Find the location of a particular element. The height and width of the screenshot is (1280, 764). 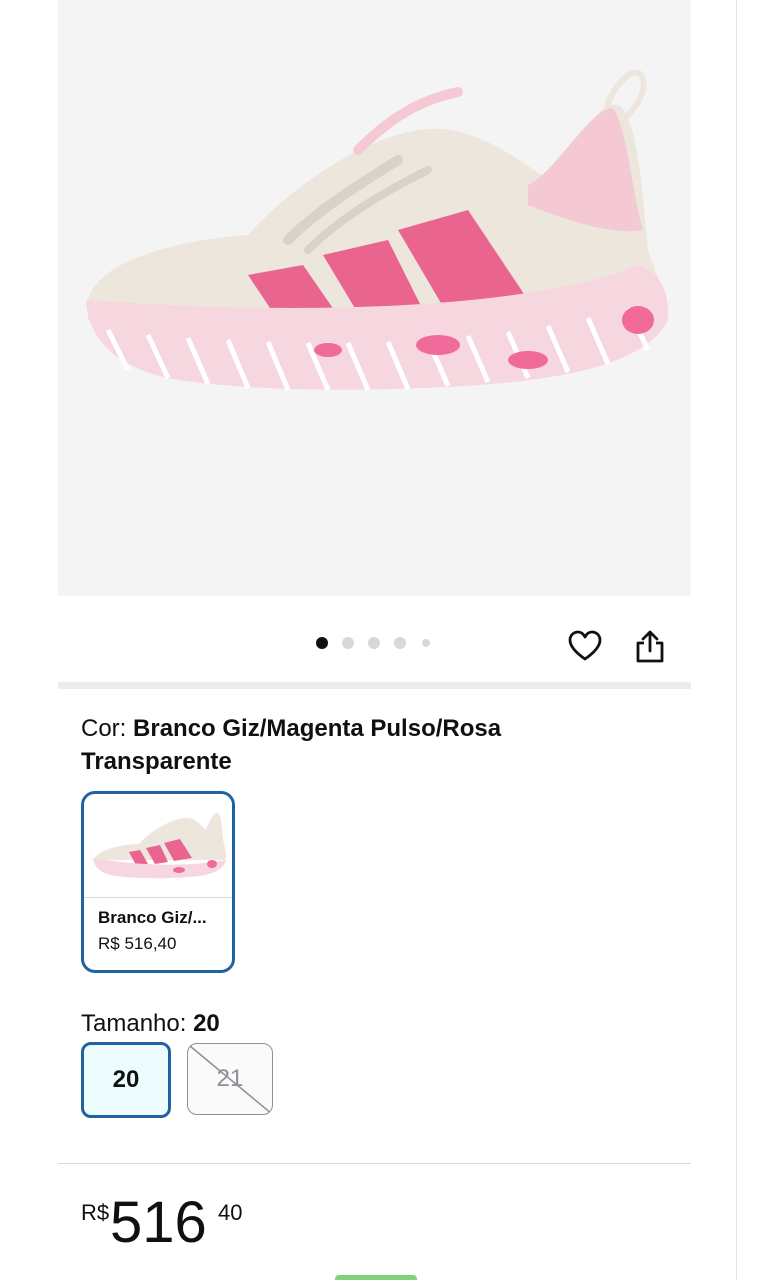

swatch-thumbnail is located at coordinates (158, 846).